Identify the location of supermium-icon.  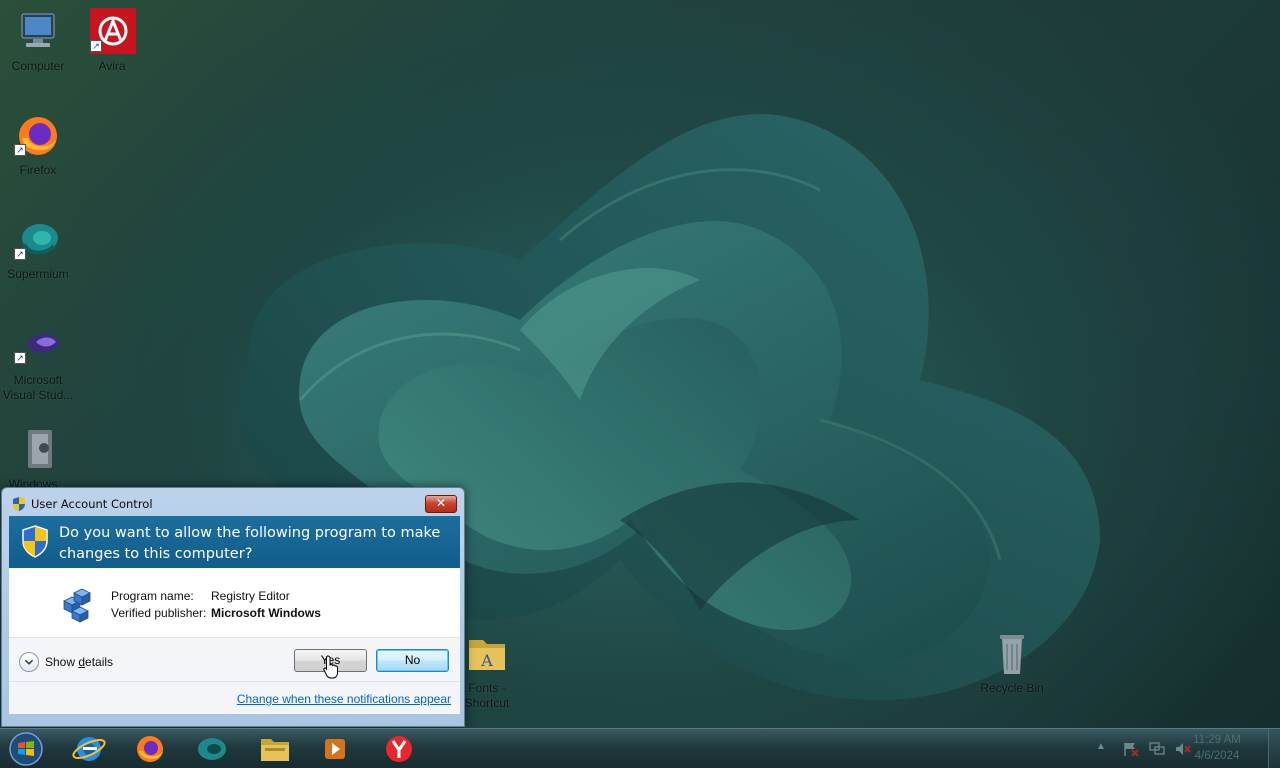
(212, 749).